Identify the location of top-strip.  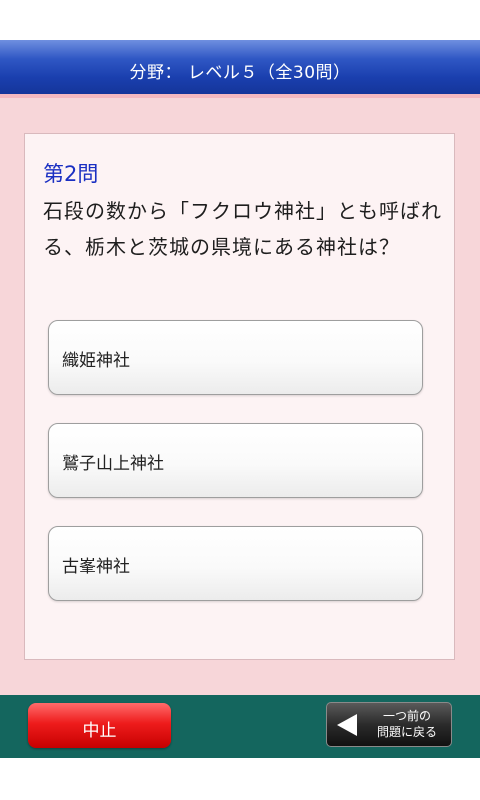
(240, 20).